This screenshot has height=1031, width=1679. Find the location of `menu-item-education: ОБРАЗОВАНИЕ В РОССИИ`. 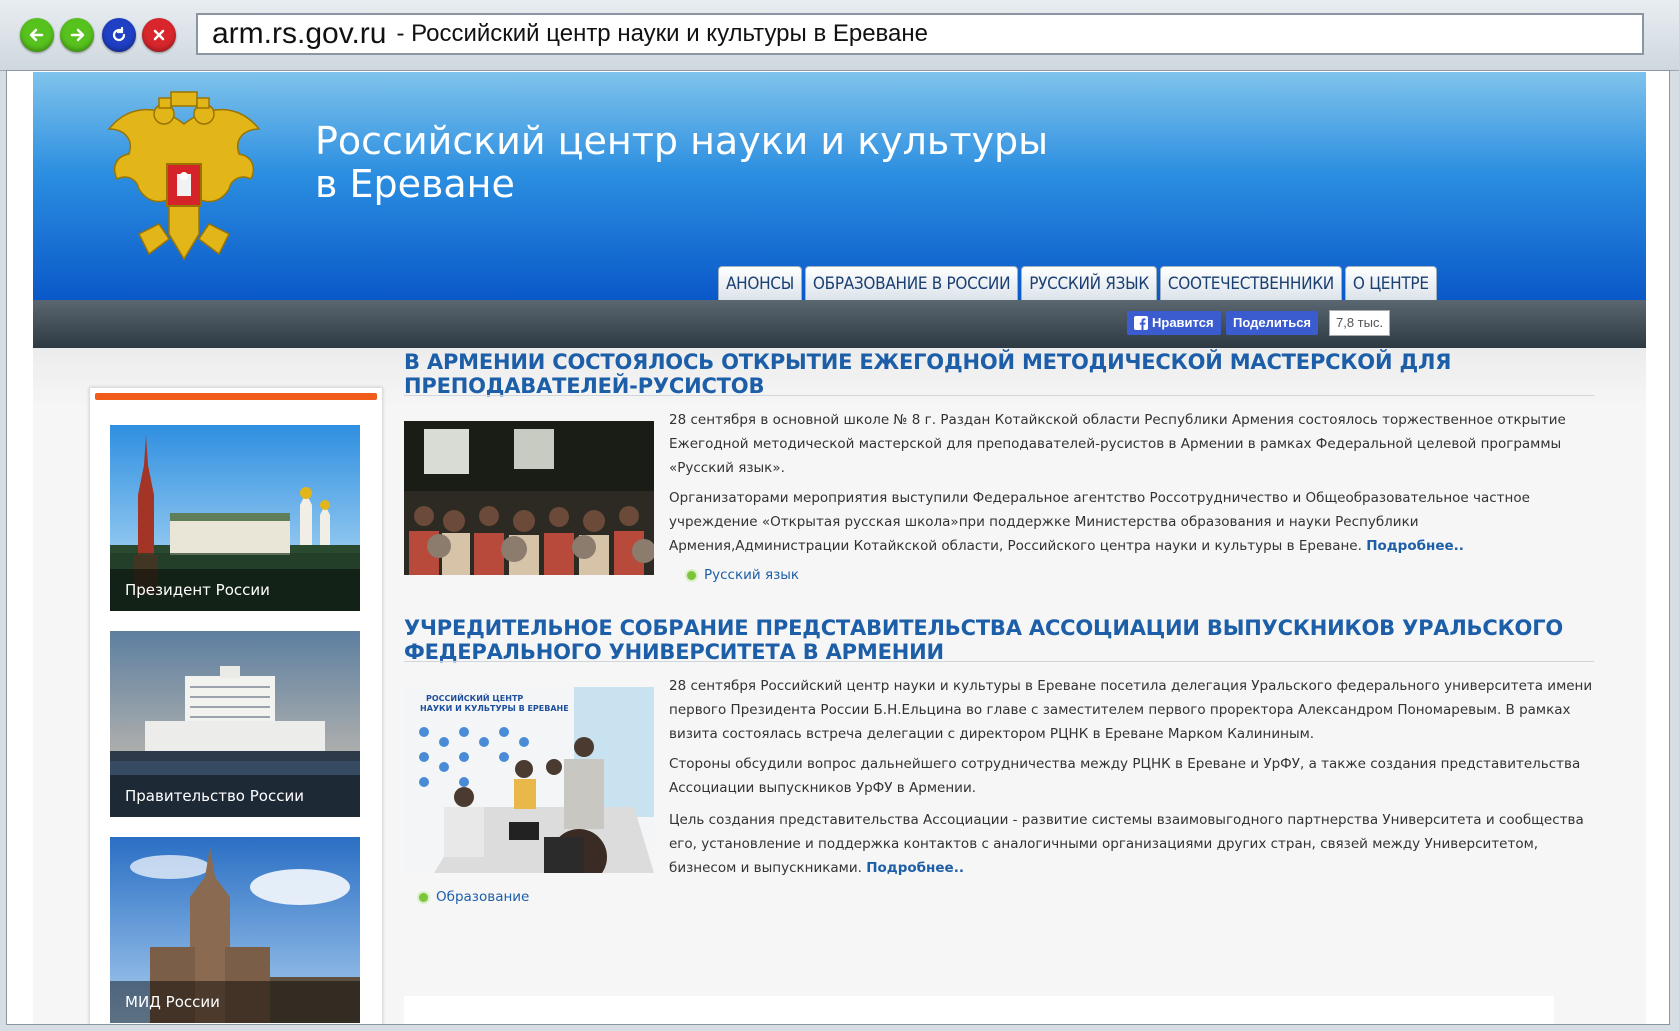

menu-item-education: ОБРАЗОВАНИЕ В РОССИИ is located at coordinates (911, 283).